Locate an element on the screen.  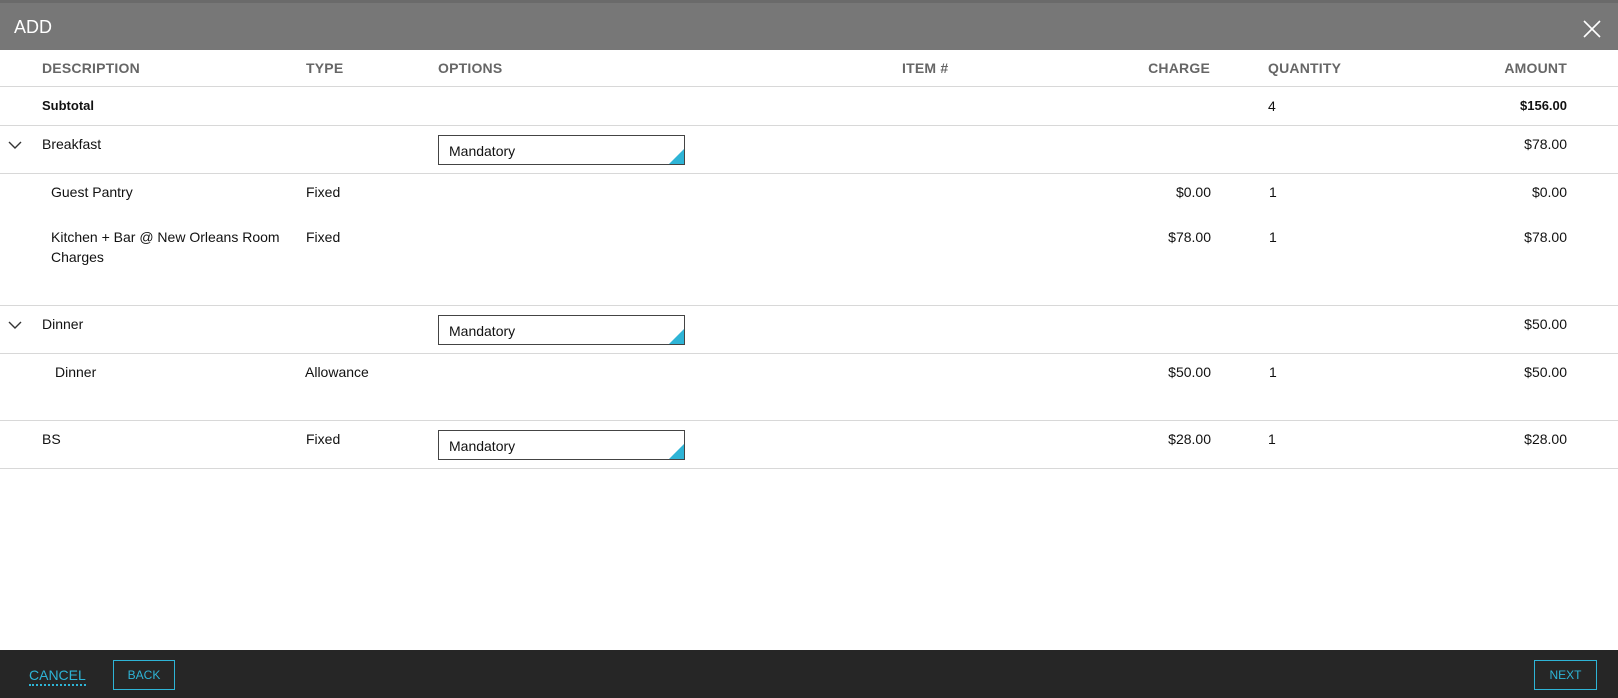
cancel-link: CANCEL is located at coordinates (57, 676).